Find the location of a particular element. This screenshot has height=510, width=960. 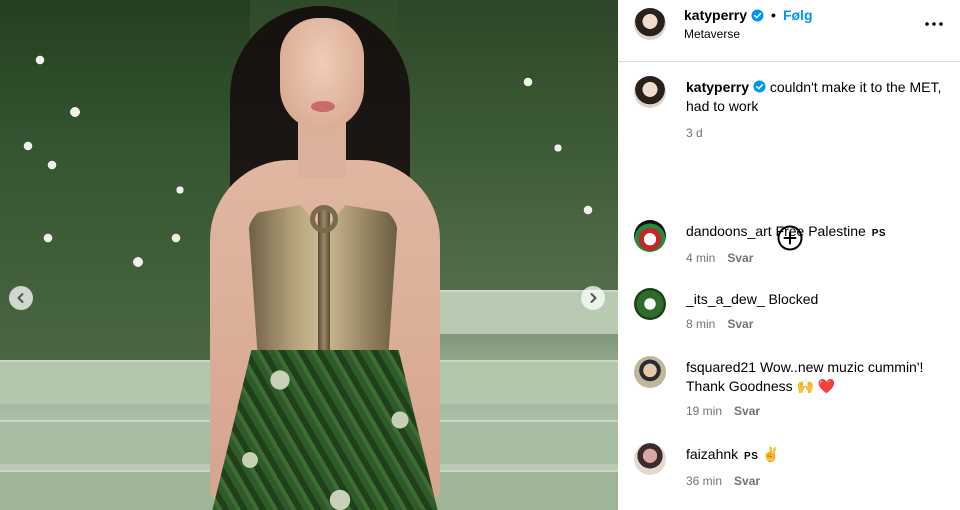

comment-username: dandoons_art is located at coordinates (729, 231).